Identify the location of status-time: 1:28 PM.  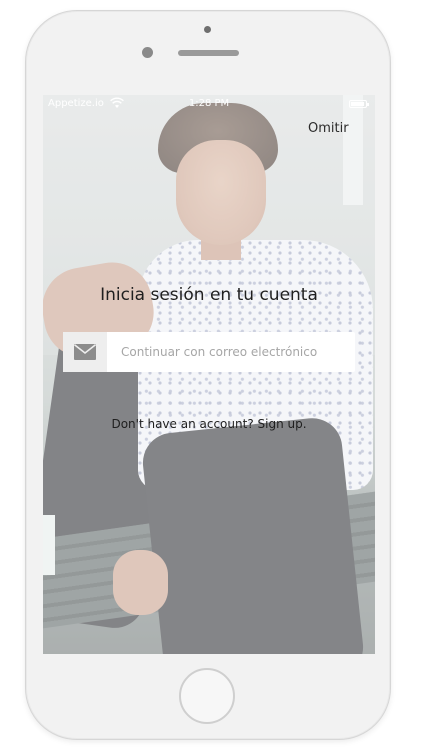
(209, 103).